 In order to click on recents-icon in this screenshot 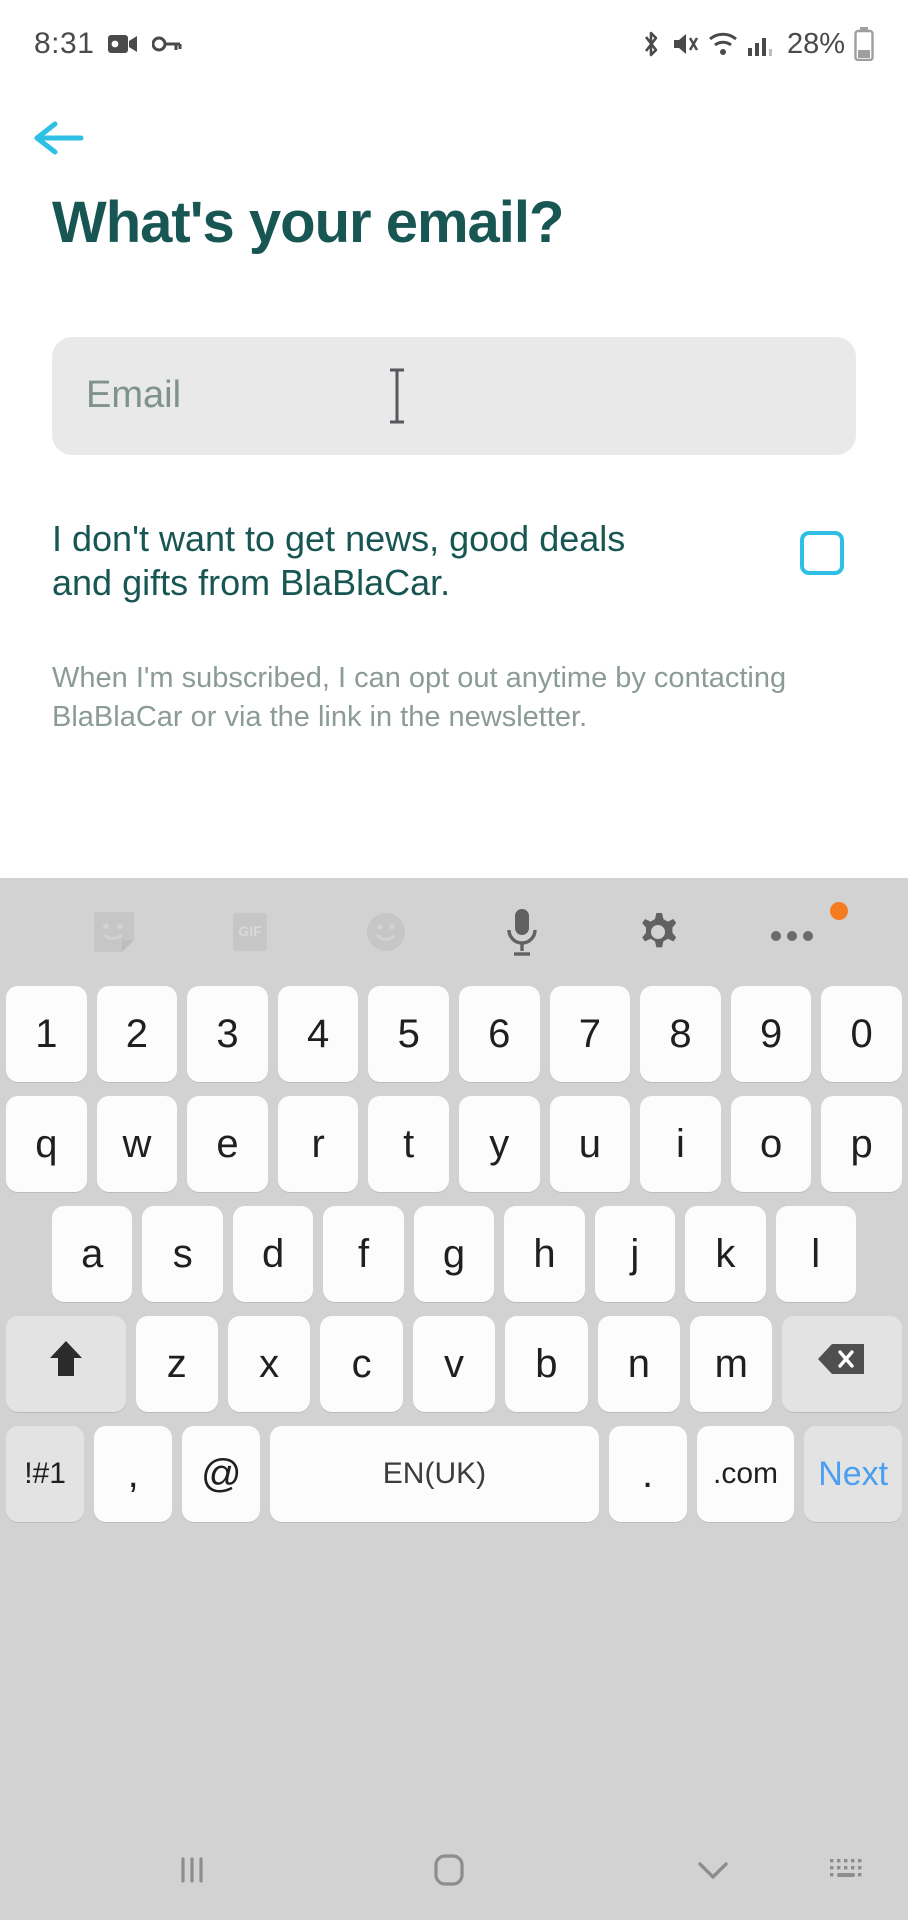, I will do `click(192, 1872)`.